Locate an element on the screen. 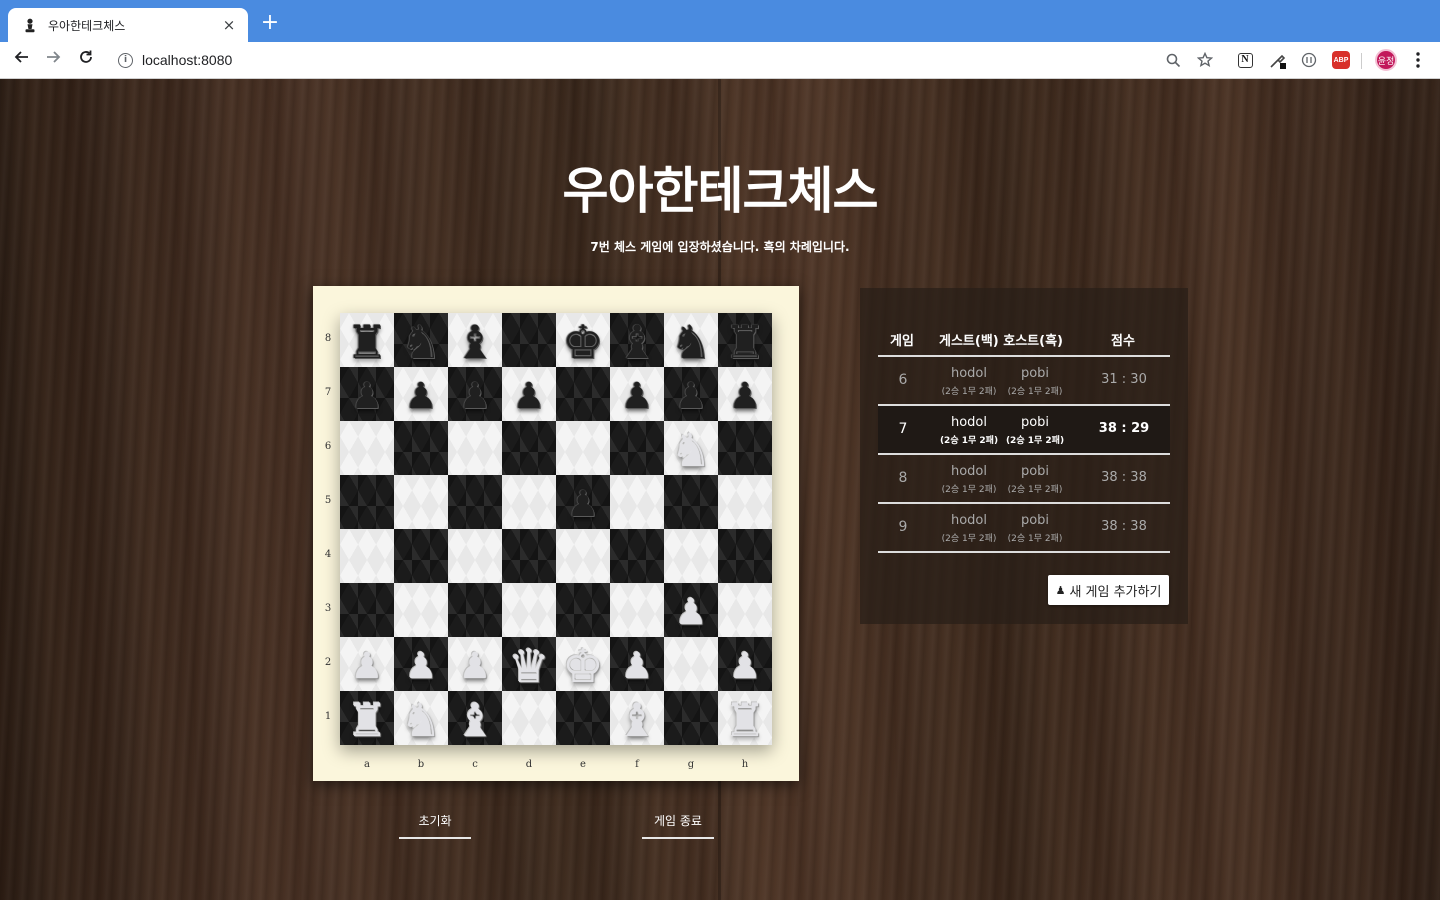 The height and width of the screenshot is (900, 1440). square-h4 is located at coordinates (745, 556).